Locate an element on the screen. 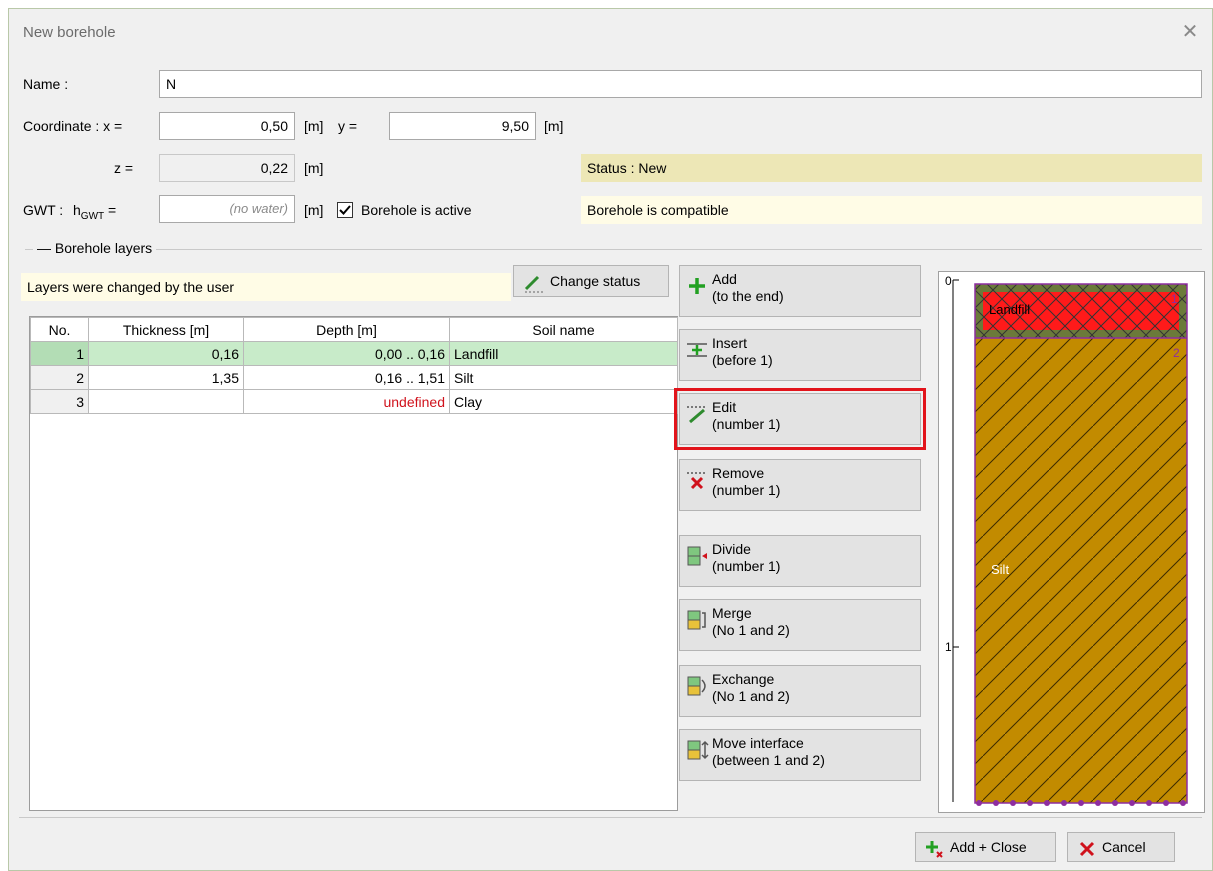  gwt-depth-input: (no water) is located at coordinates (227, 209).